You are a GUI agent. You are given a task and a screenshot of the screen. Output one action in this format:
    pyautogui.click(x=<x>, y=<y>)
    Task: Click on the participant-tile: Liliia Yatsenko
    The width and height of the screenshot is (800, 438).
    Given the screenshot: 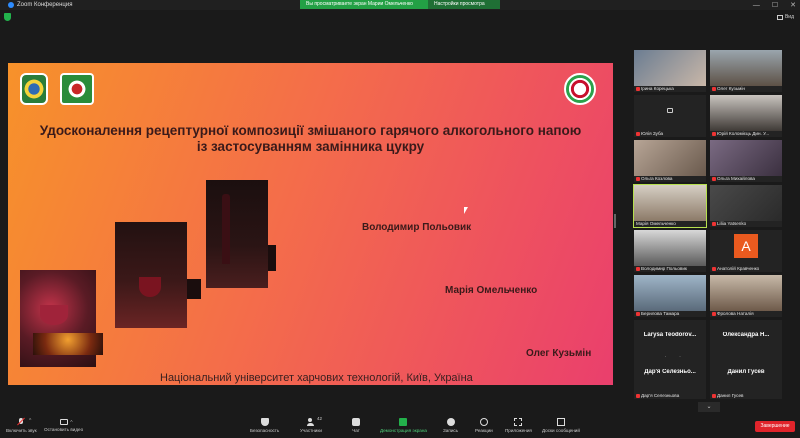 What is the action you would take?
    pyautogui.click(x=746, y=206)
    